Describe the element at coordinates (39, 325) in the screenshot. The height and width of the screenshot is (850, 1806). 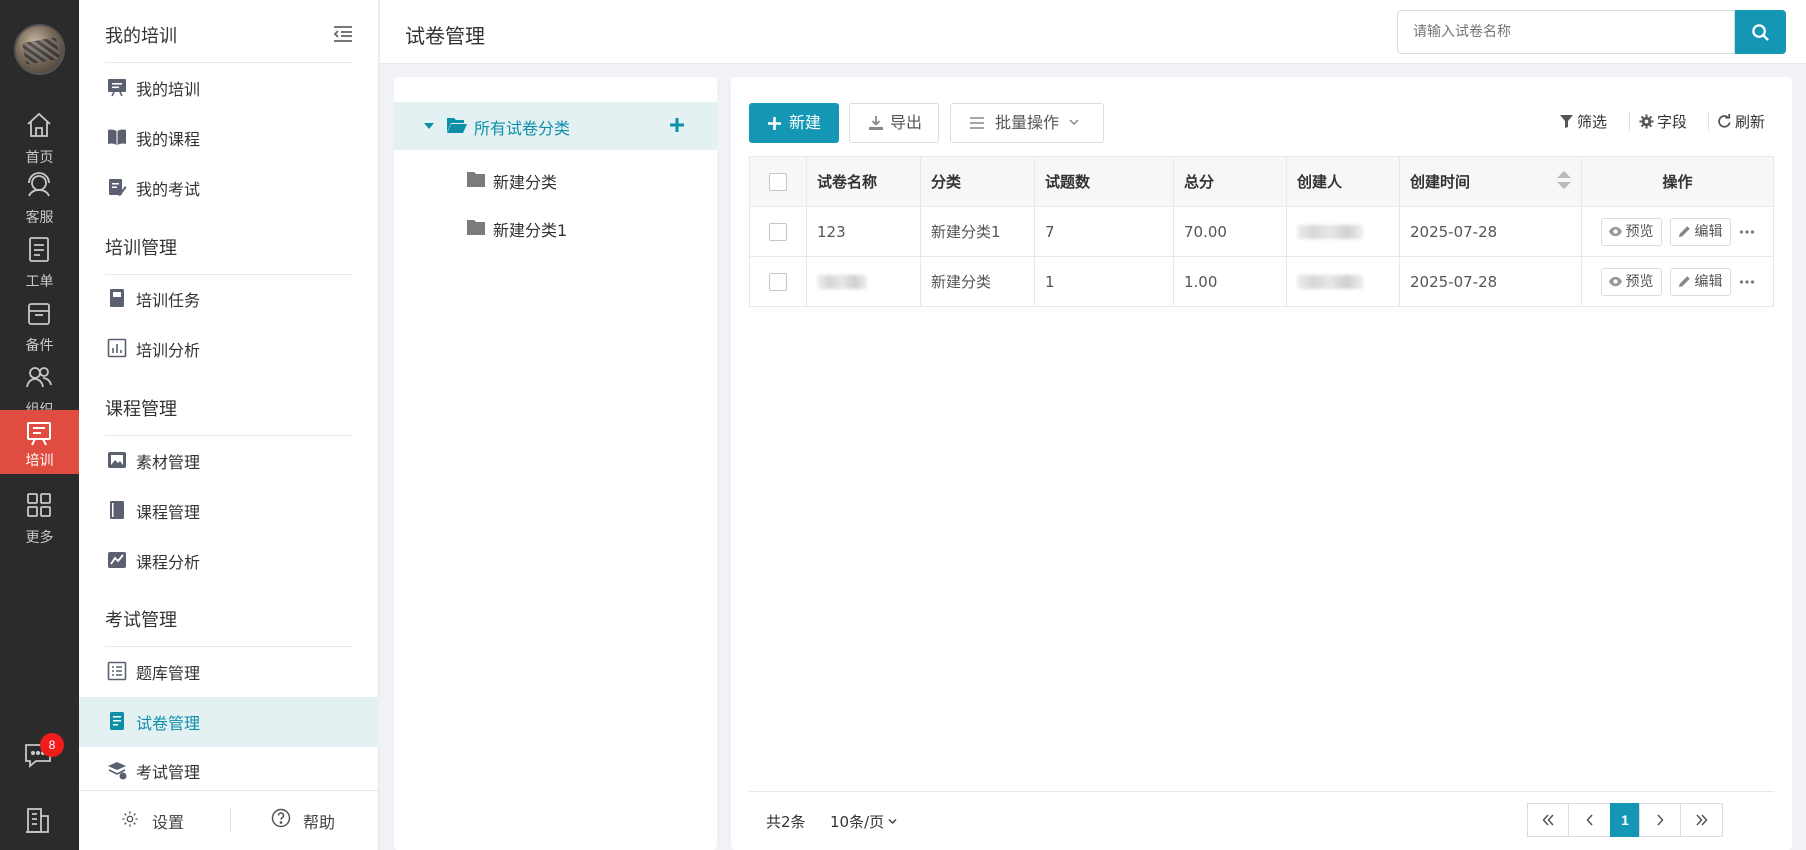
I see `rail-item-parts: 备件` at that location.